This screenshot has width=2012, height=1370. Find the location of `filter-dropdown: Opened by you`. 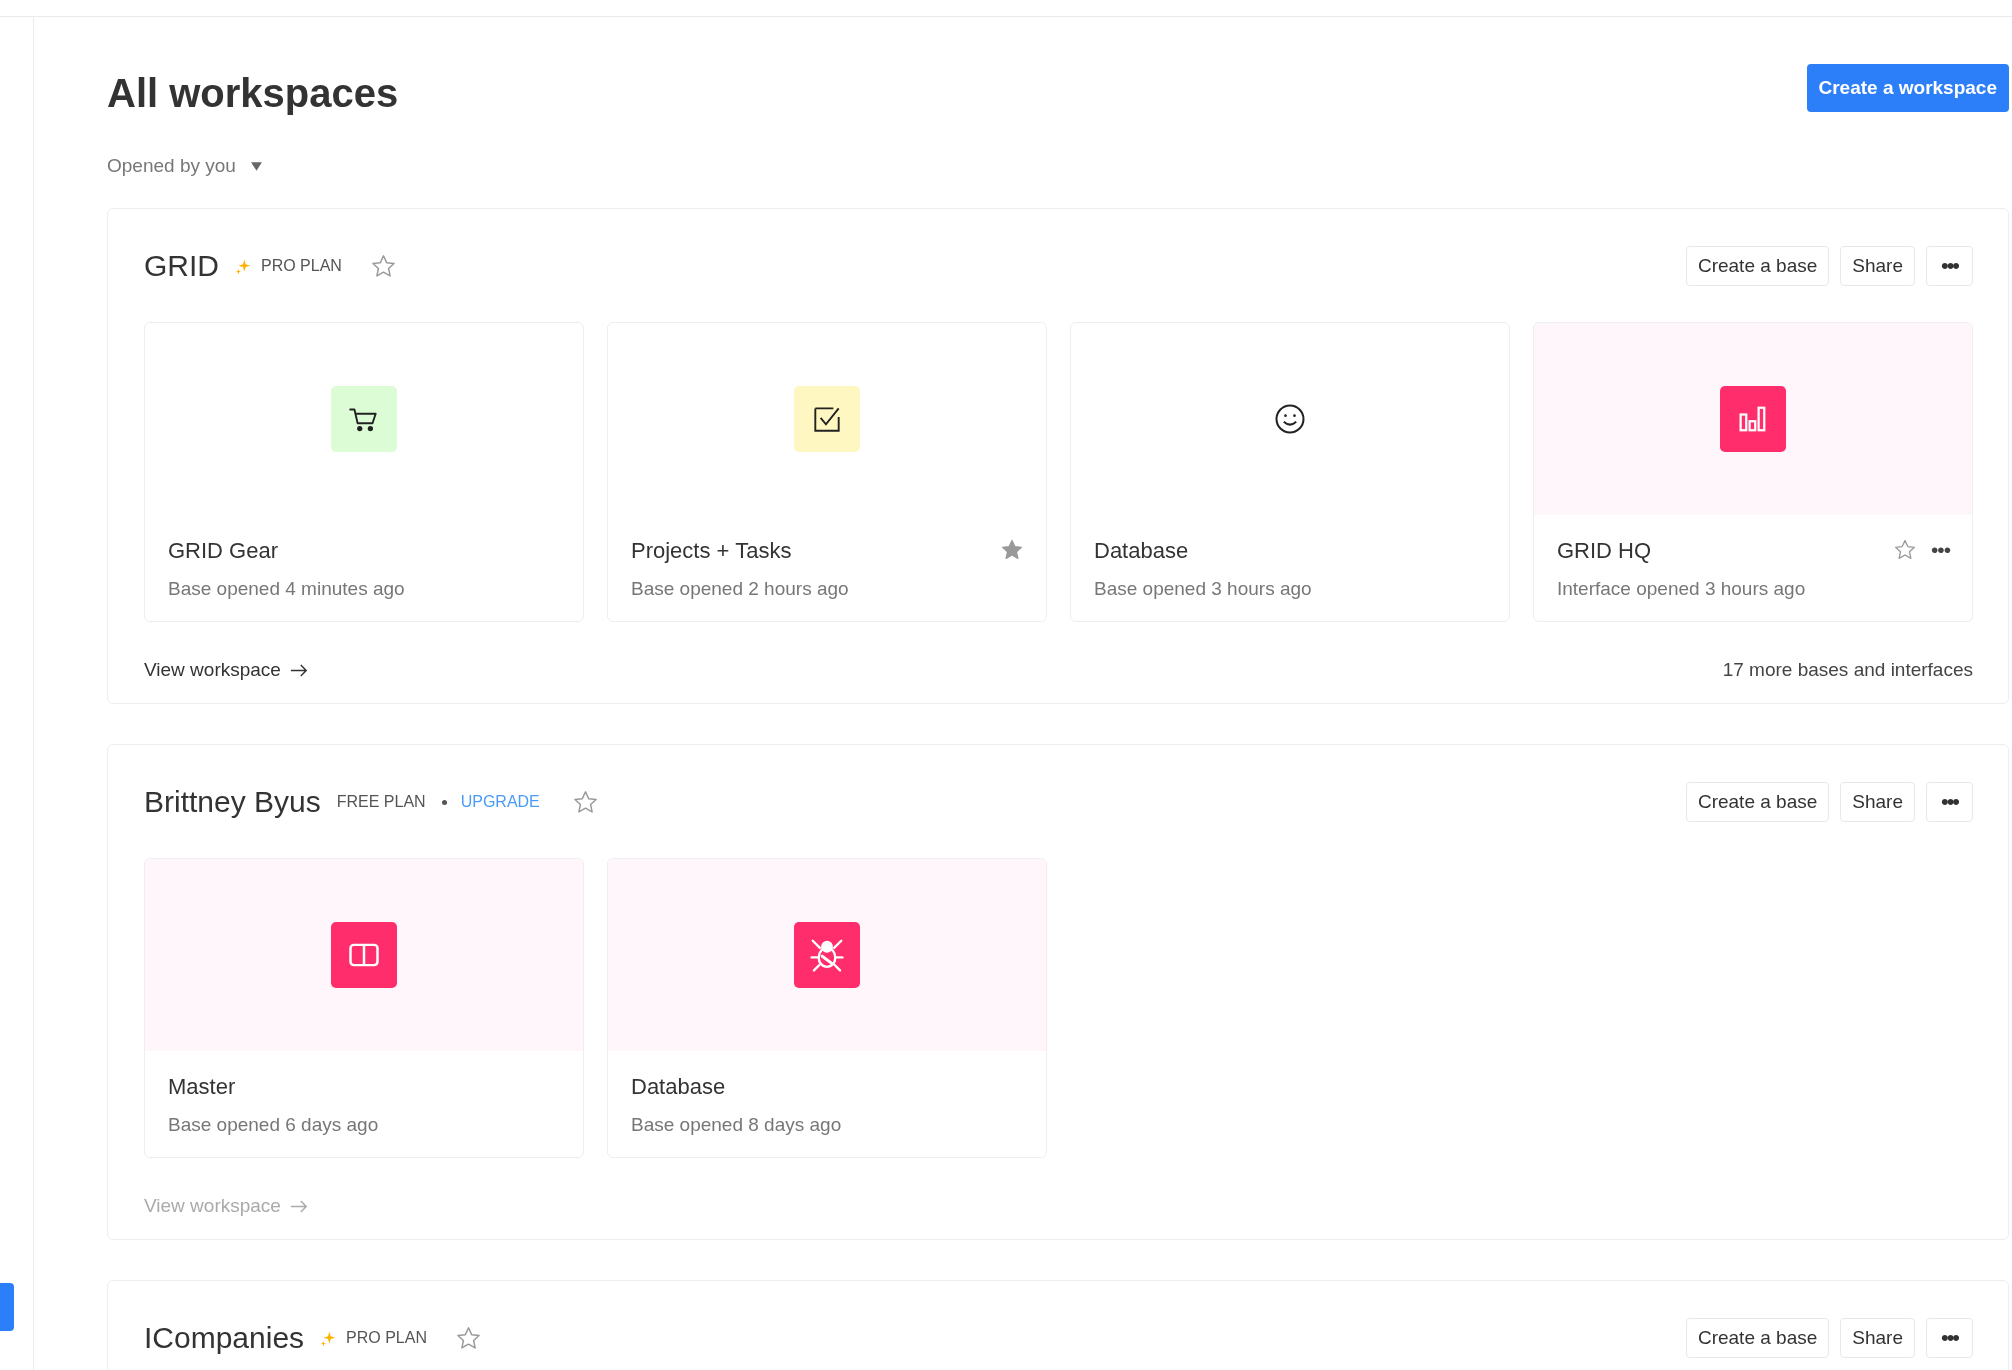

filter-dropdown: Opened by you is located at coordinates (171, 166).